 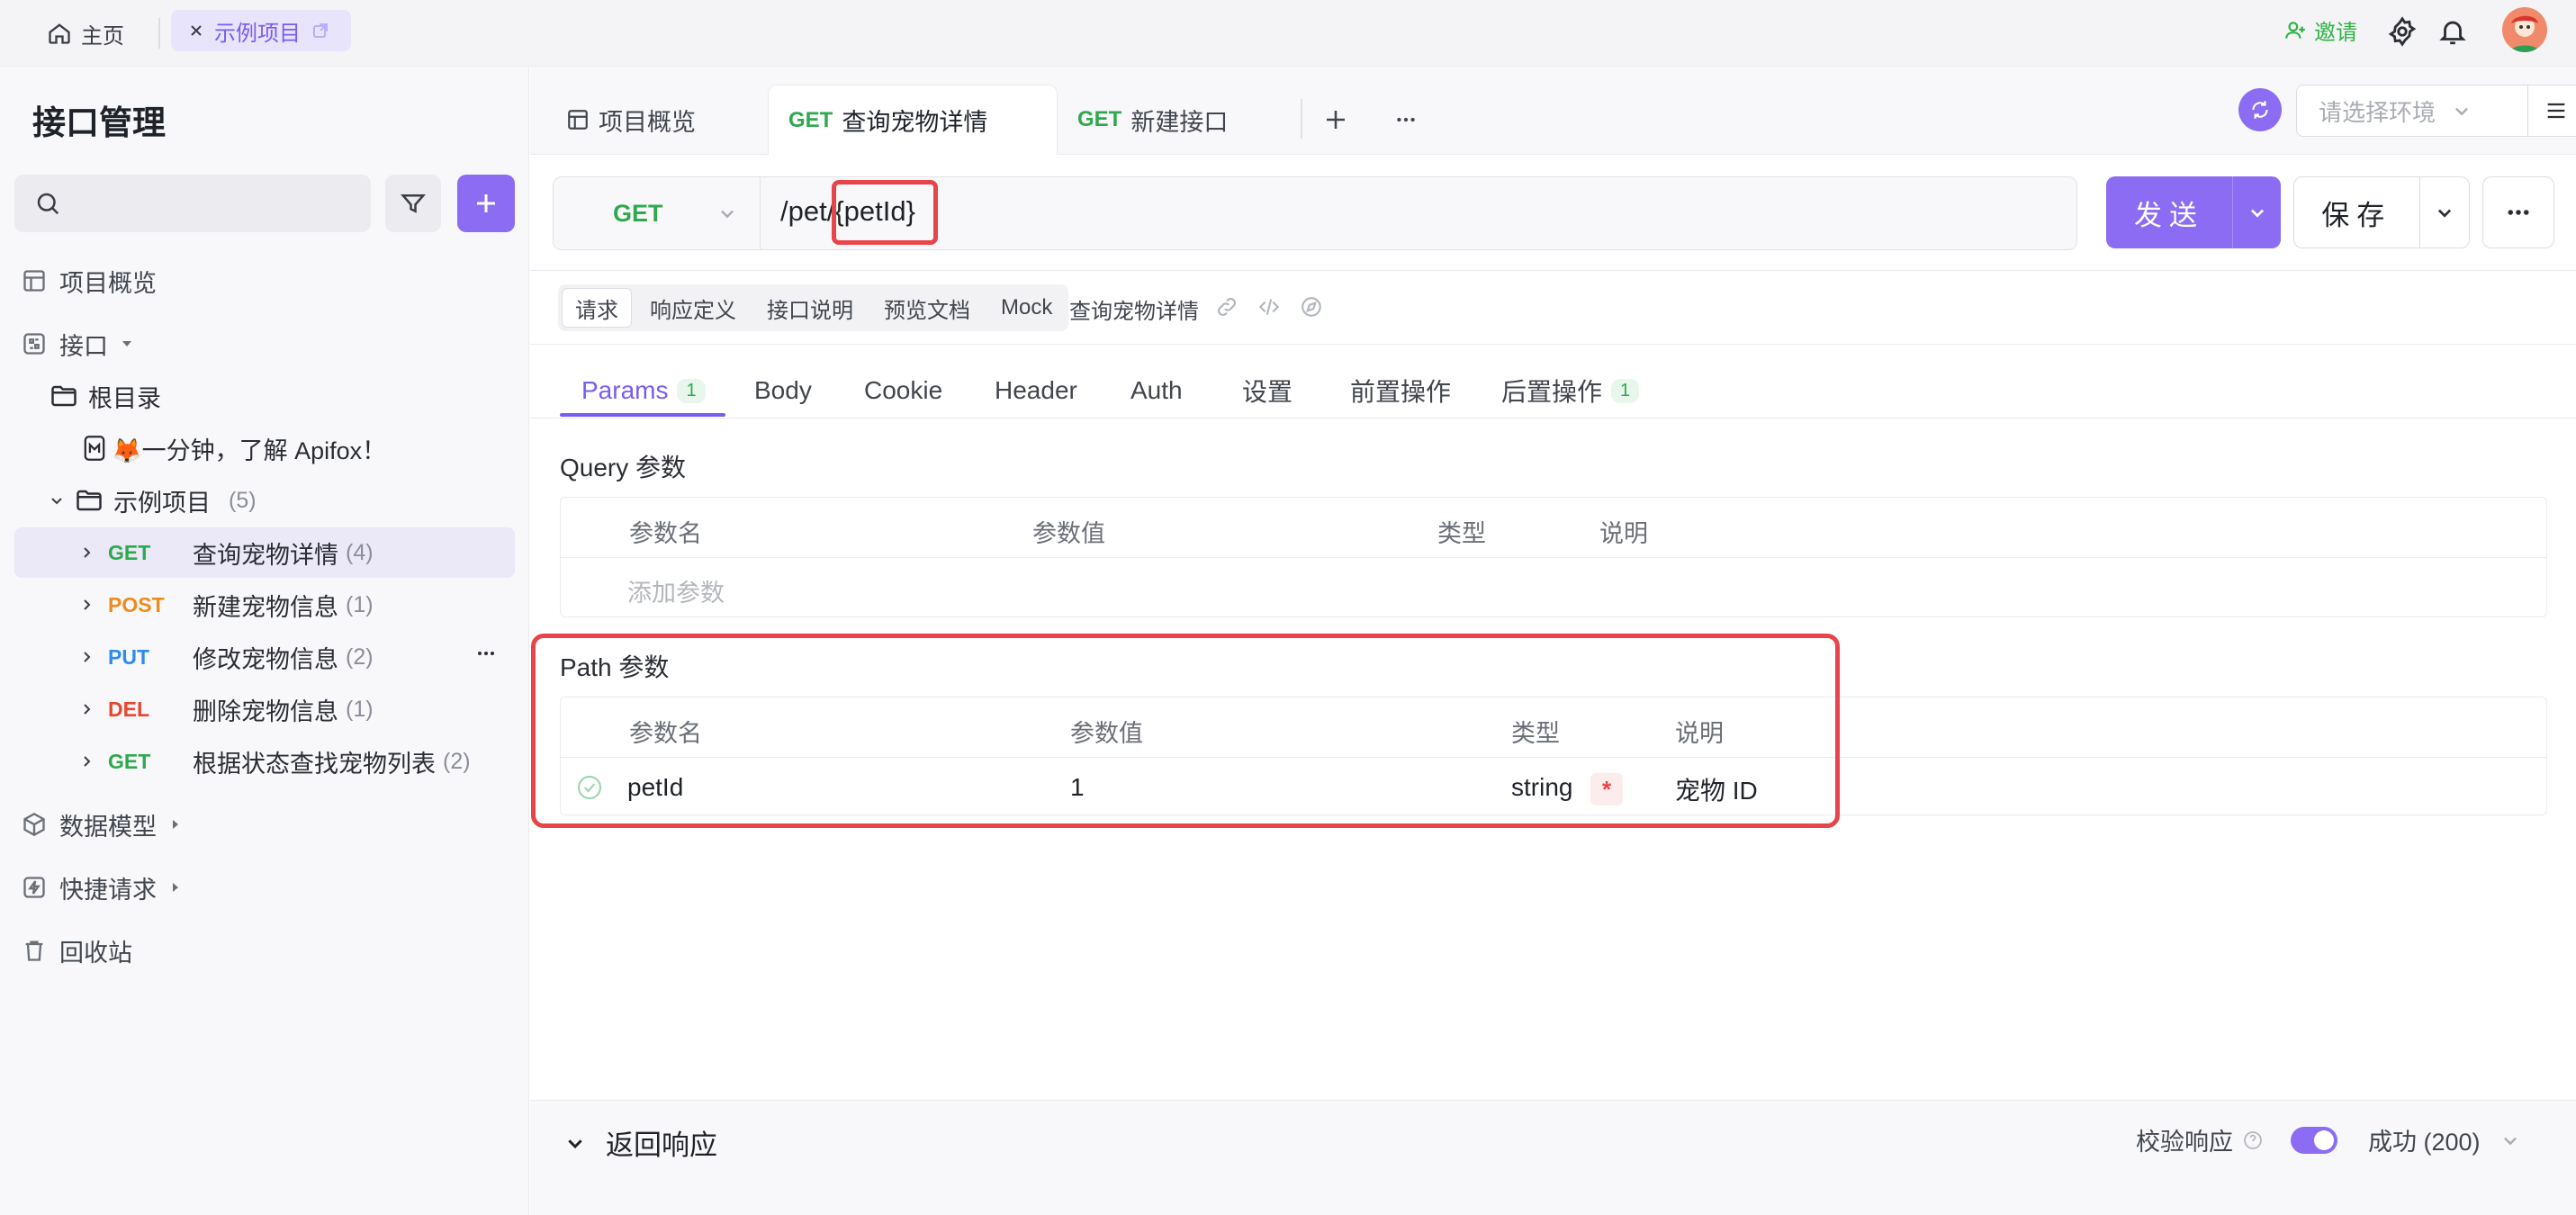 What do you see at coordinates (597, 308) in the screenshot?
I see `subtab-request: 请求` at bounding box center [597, 308].